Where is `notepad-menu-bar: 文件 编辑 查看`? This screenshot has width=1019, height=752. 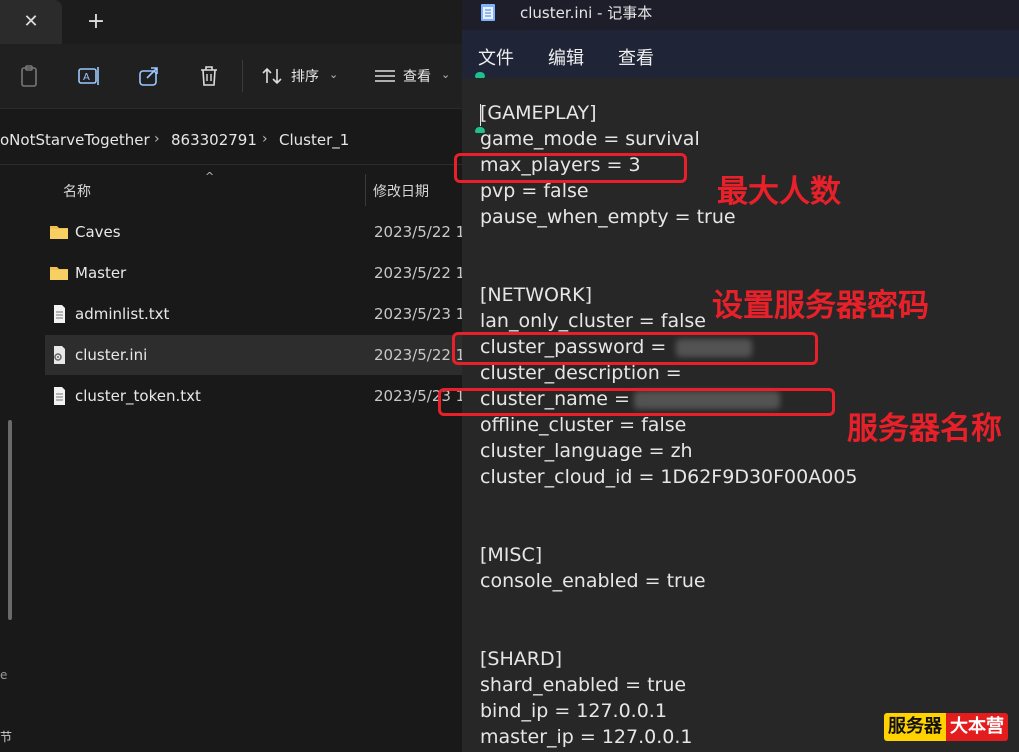 notepad-menu-bar: 文件 编辑 查看 is located at coordinates (740, 54).